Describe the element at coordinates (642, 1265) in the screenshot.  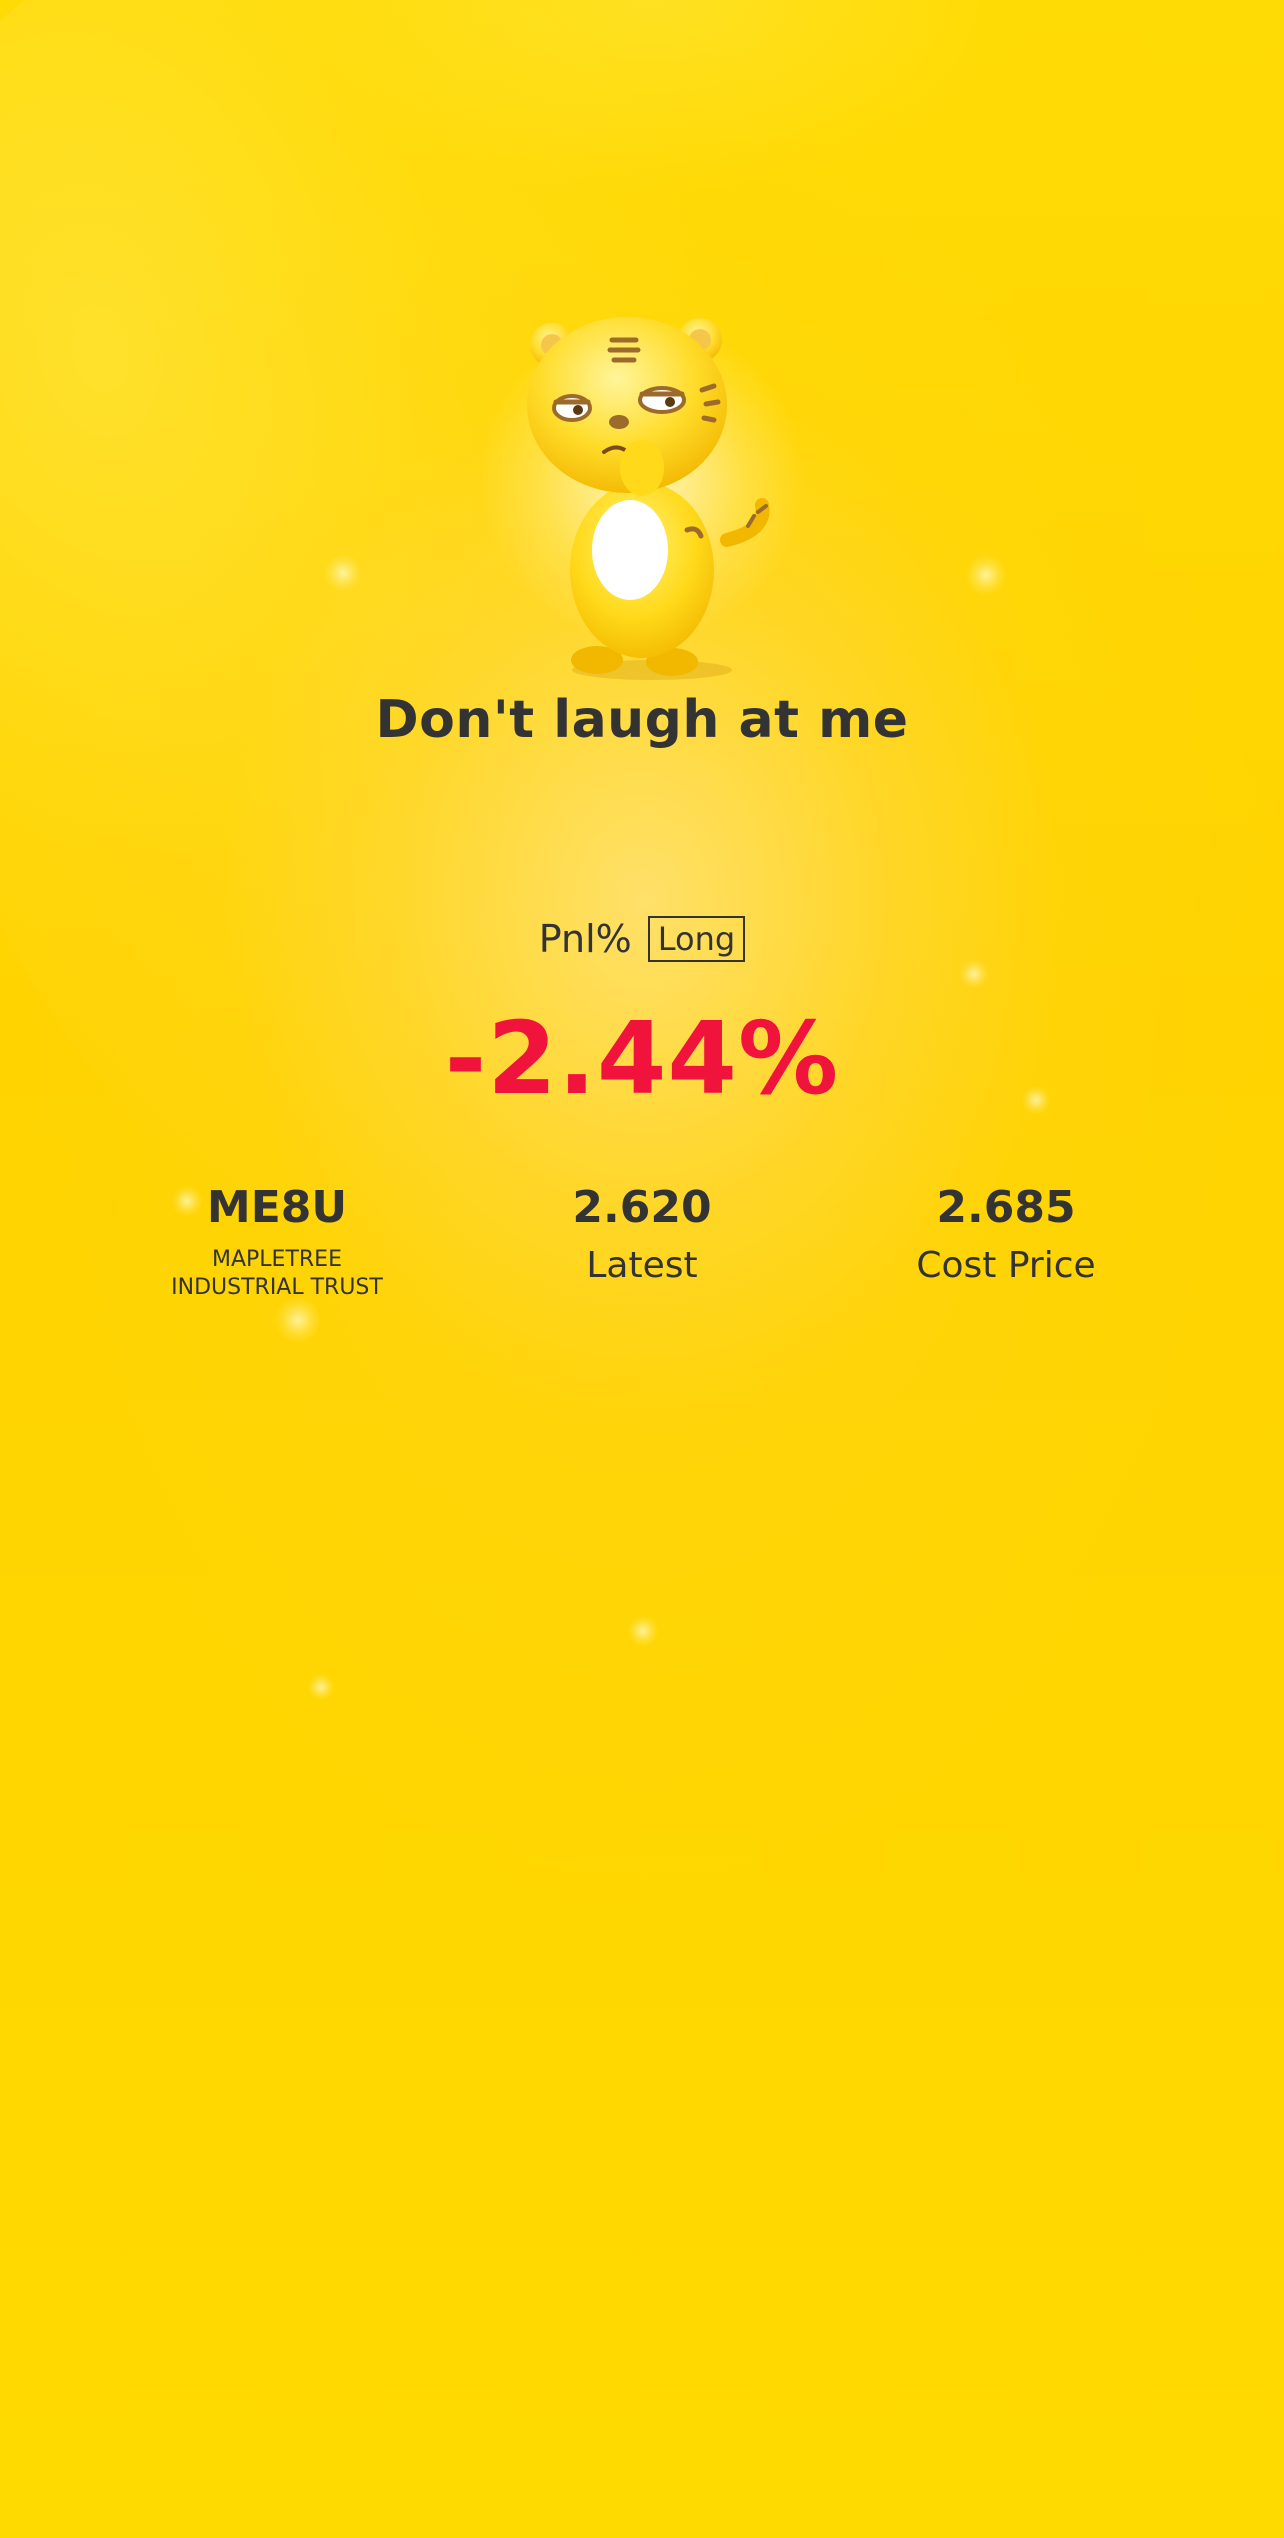
I see `latest-label: Latest` at that location.